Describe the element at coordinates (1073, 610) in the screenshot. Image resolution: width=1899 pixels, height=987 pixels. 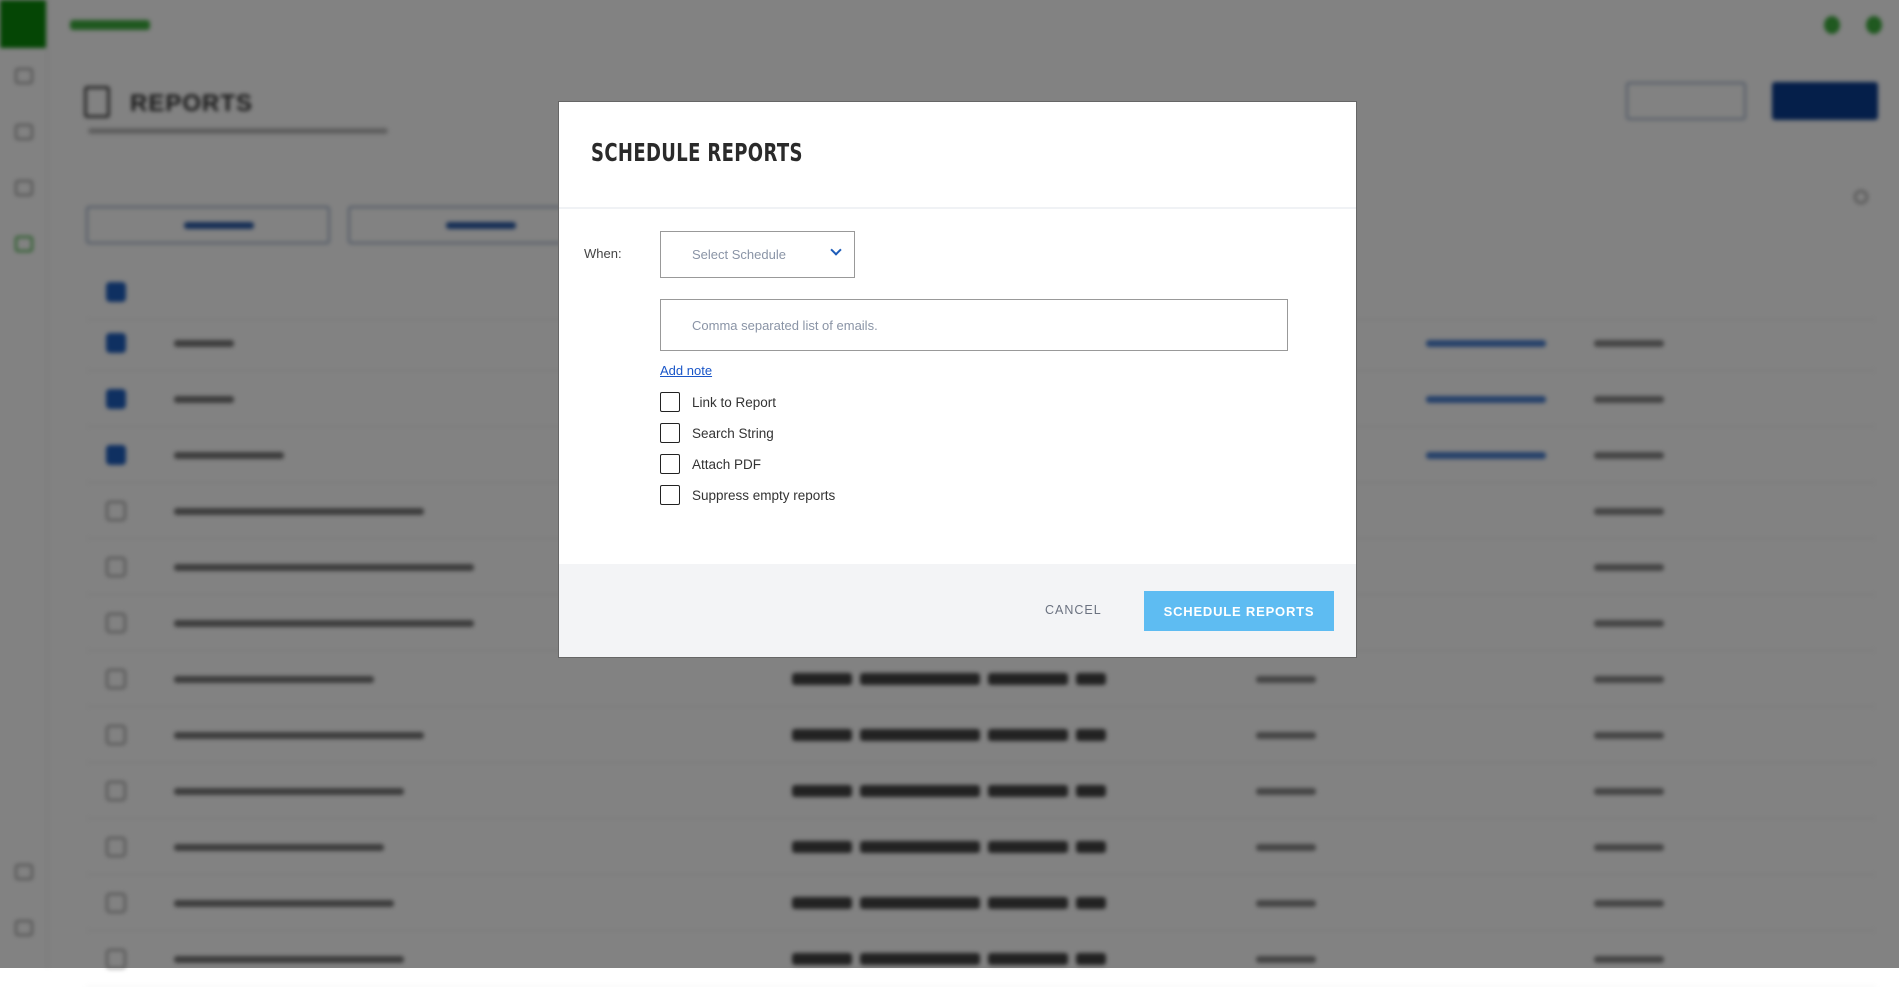
I see `cancel-button: CANCEL` at that location.